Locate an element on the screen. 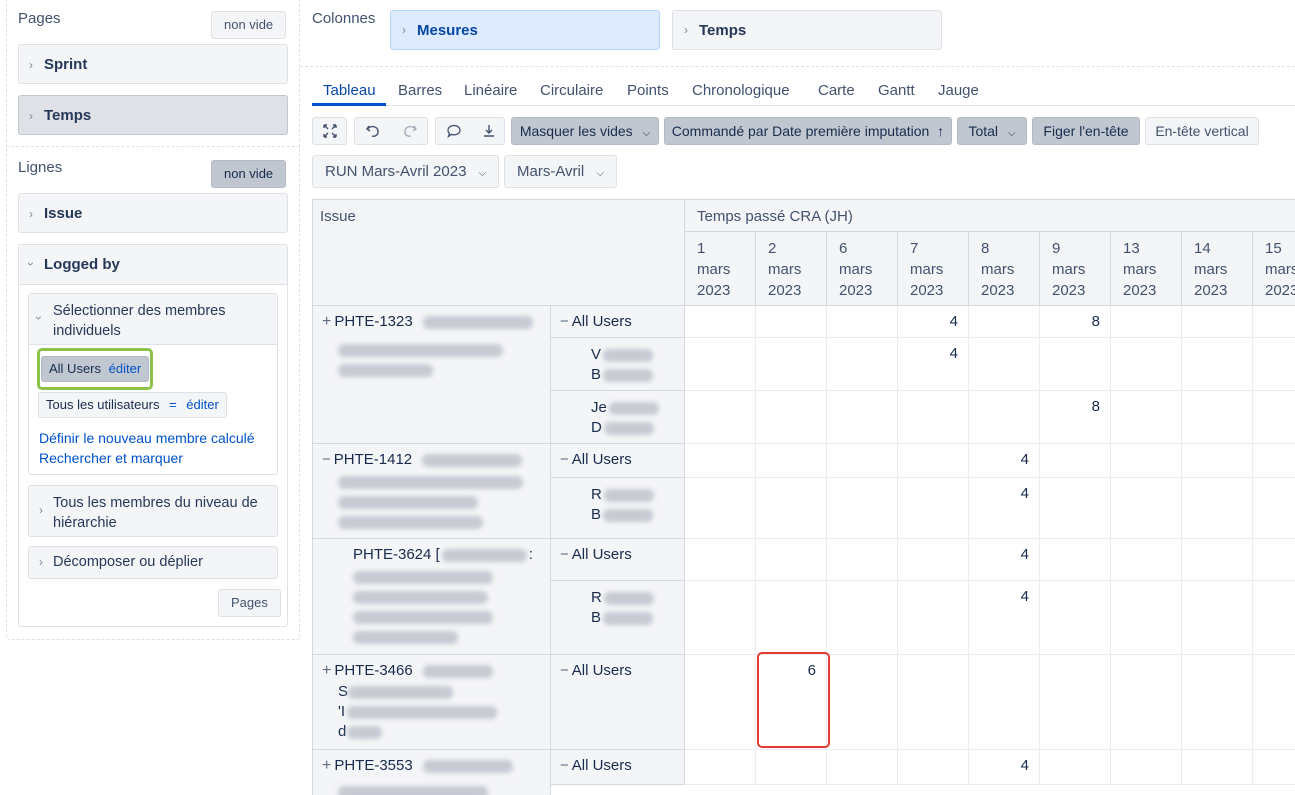 This screenshot has width=1295, height=795. issue-row-header: + PHTE-3466 S 'I d is located at coordinates (431, 702).